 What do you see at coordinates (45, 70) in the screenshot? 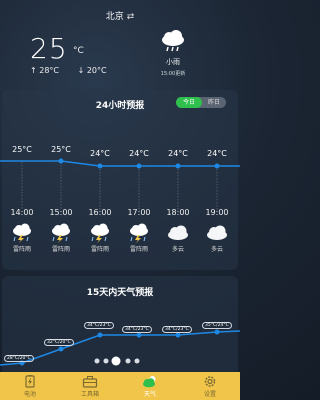
I see `high-temp: ↑ 28°C` at bounding box center [45, 70].